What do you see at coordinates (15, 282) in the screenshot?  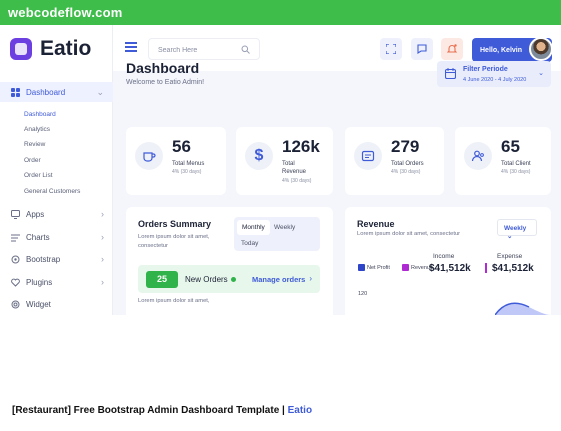 I see `heart-icon` at bounding box center [15, 282].